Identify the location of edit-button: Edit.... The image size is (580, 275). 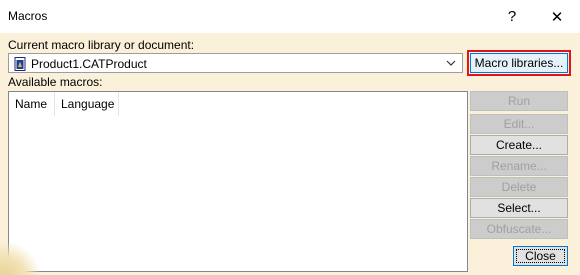
(519, 124).